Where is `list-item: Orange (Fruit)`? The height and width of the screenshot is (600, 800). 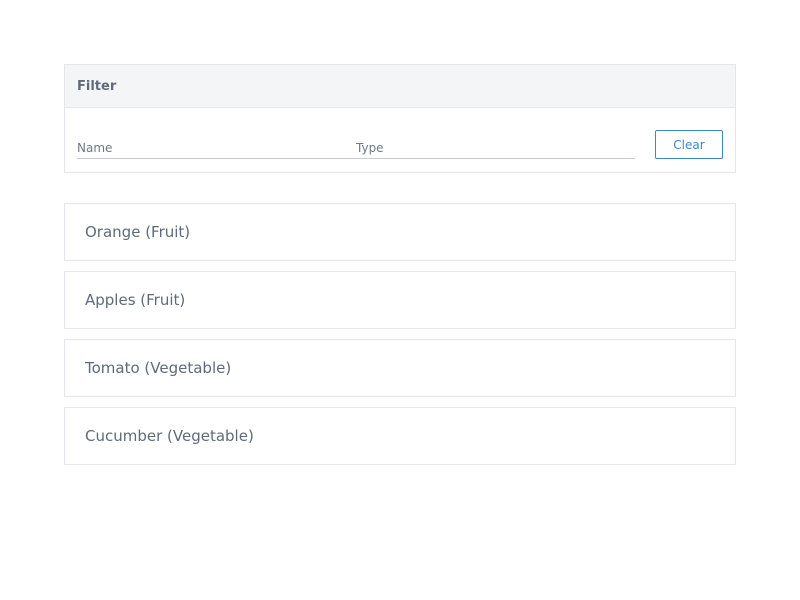
list-item: Orange (Fruit) is located at coordinates (400, 232).